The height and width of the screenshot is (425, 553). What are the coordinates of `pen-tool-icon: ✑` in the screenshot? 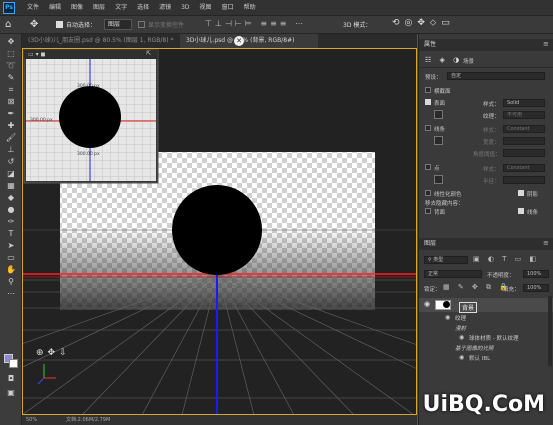 It's located at (11, 222).